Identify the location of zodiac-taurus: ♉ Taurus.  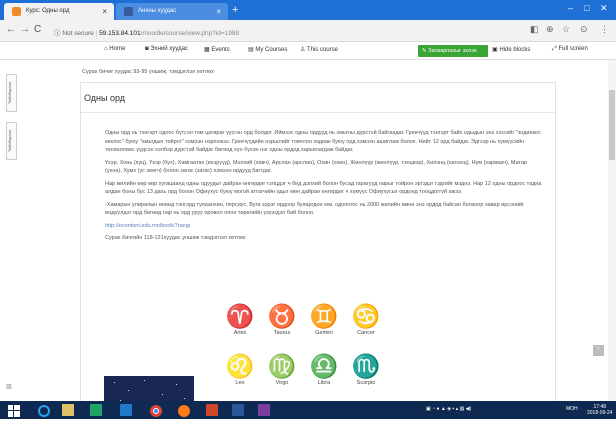
(282, 320).